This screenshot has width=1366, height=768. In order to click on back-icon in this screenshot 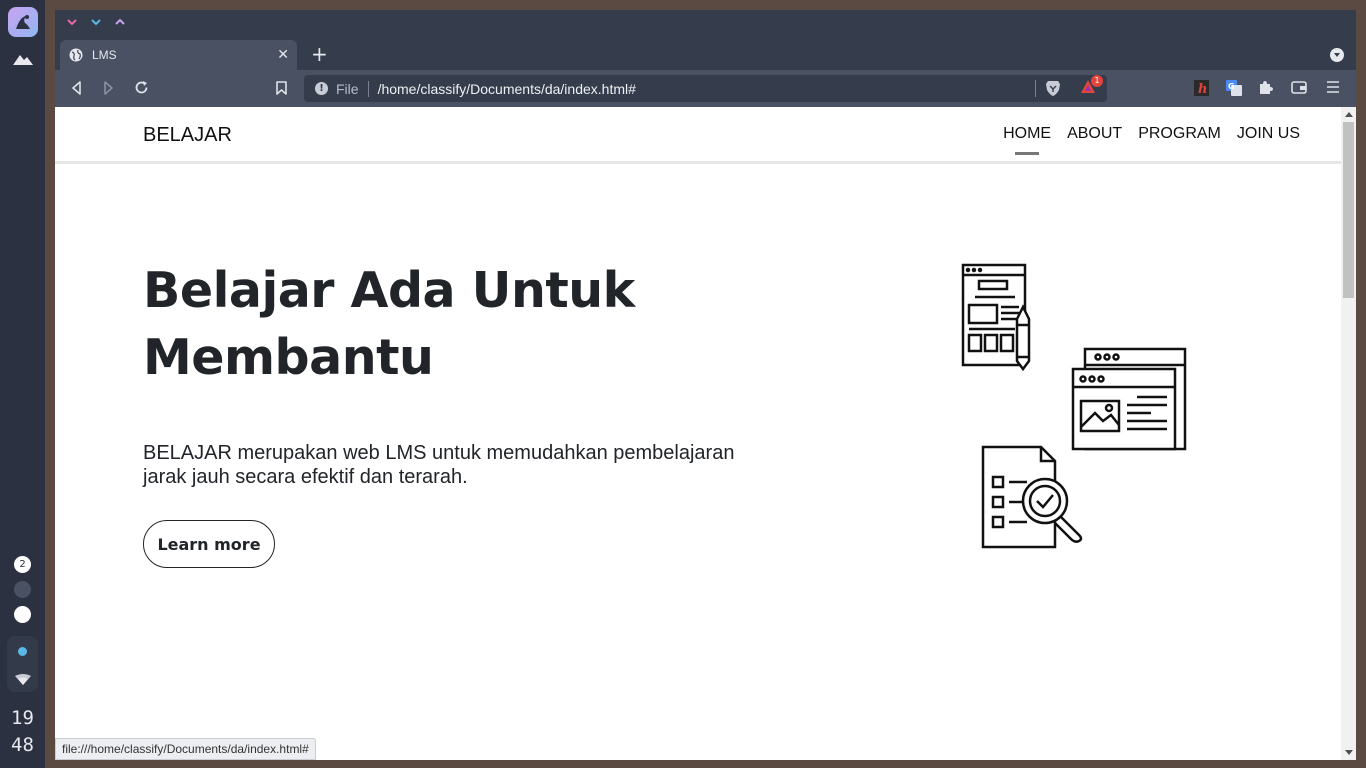, I will do `click(76, 88)`.